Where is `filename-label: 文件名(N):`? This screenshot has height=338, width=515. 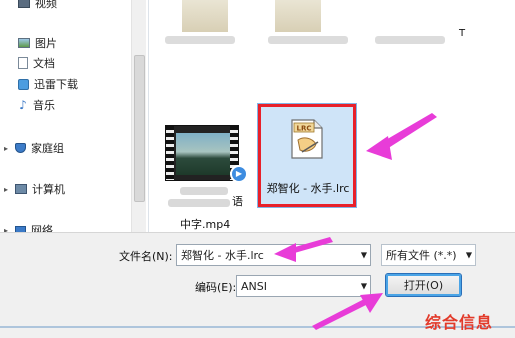 filename-label: 文件名(N): is located at coordinates (146, 256).